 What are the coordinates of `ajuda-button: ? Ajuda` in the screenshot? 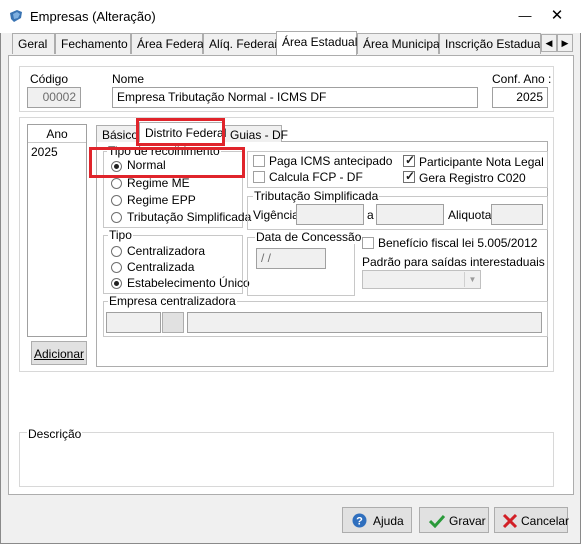 It's located at (377, 520).